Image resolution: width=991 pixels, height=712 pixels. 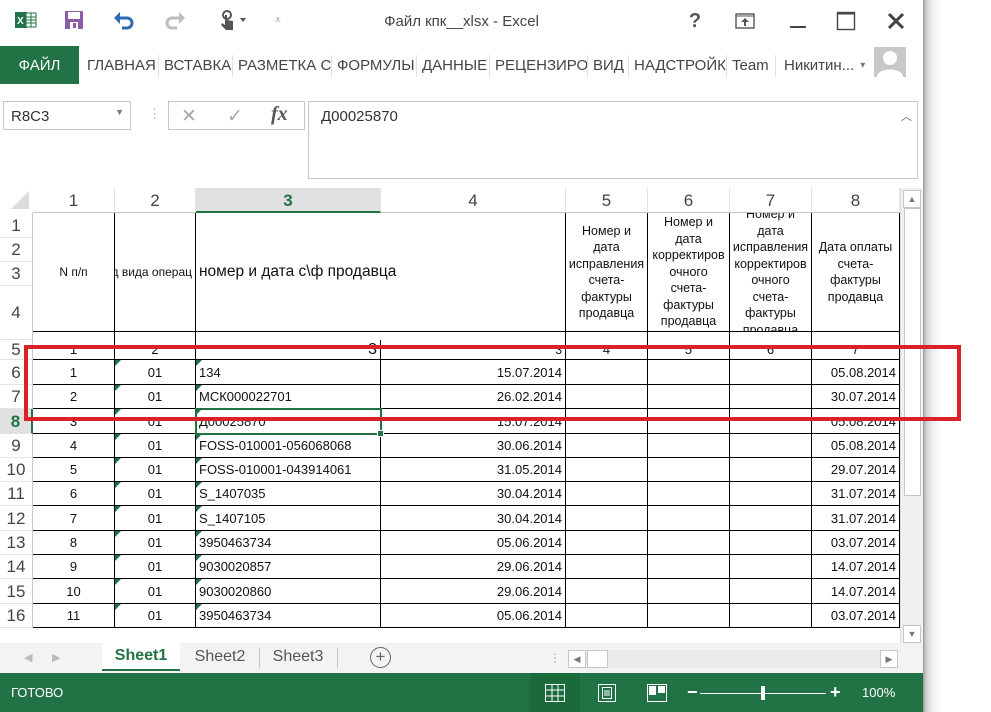 I want to click on cell-invoice: S_1407035, so click(x=288, y=494).